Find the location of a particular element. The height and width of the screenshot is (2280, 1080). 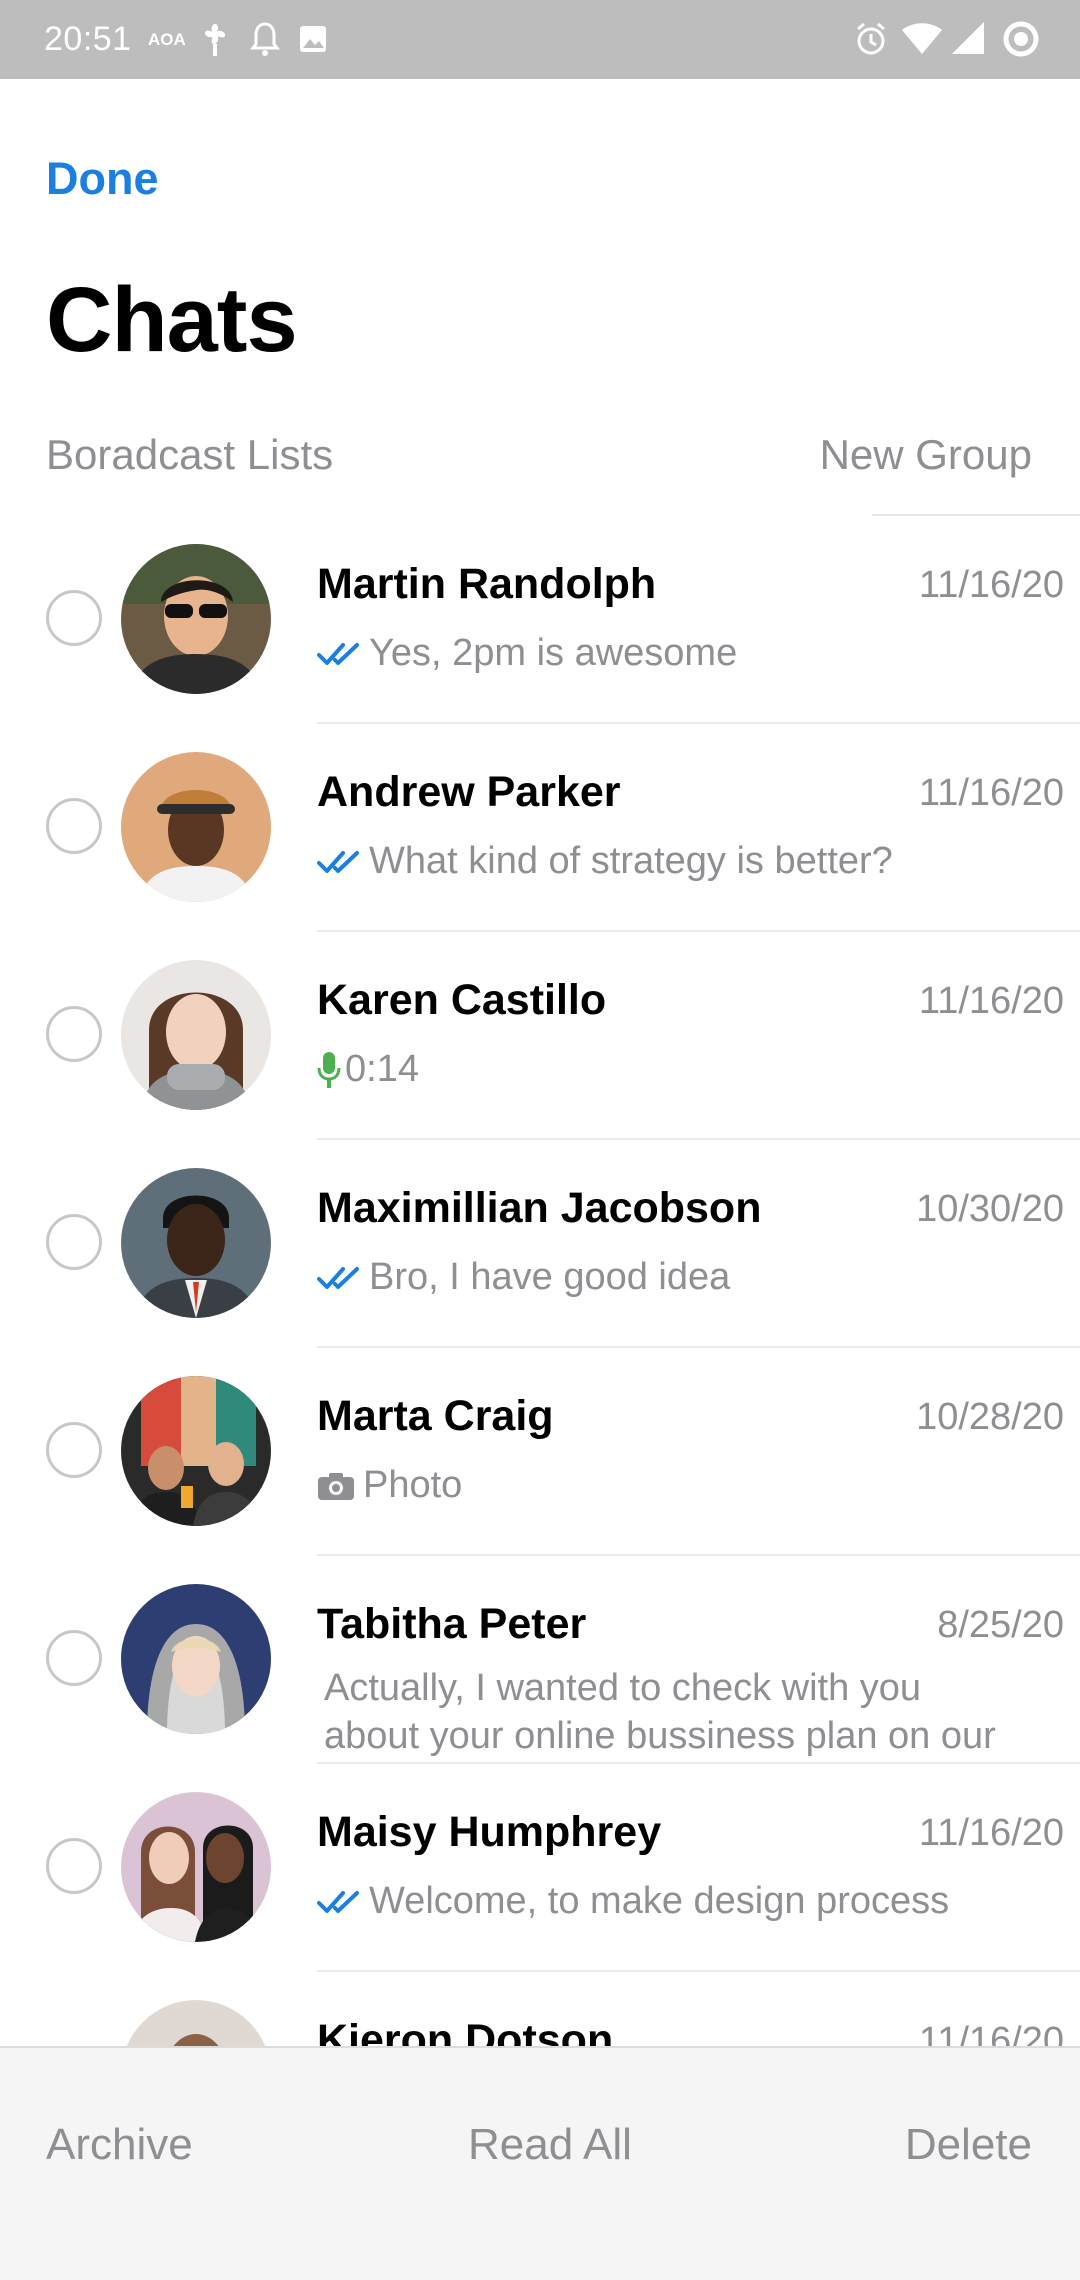

image-icon is located at coordinates (313, 41).